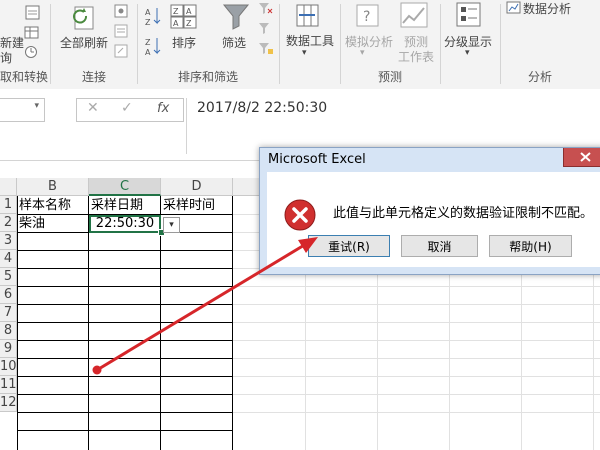 The height and width of the screenshot is (450, 600). I want to click on row-header: 7, so click(8, 313).